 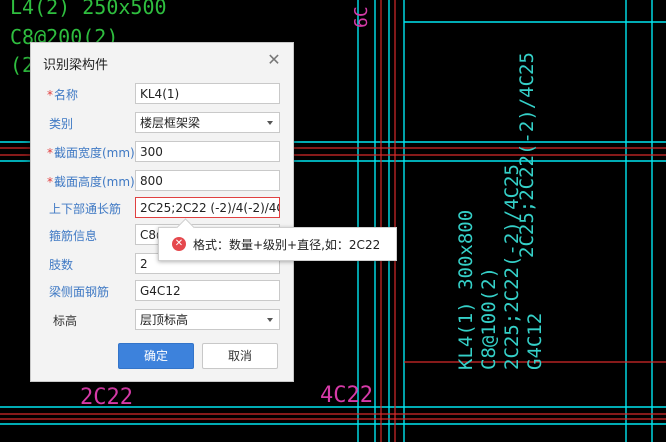 I want to click on category-select: 楼层框架梁, so click(x=207, y=122).